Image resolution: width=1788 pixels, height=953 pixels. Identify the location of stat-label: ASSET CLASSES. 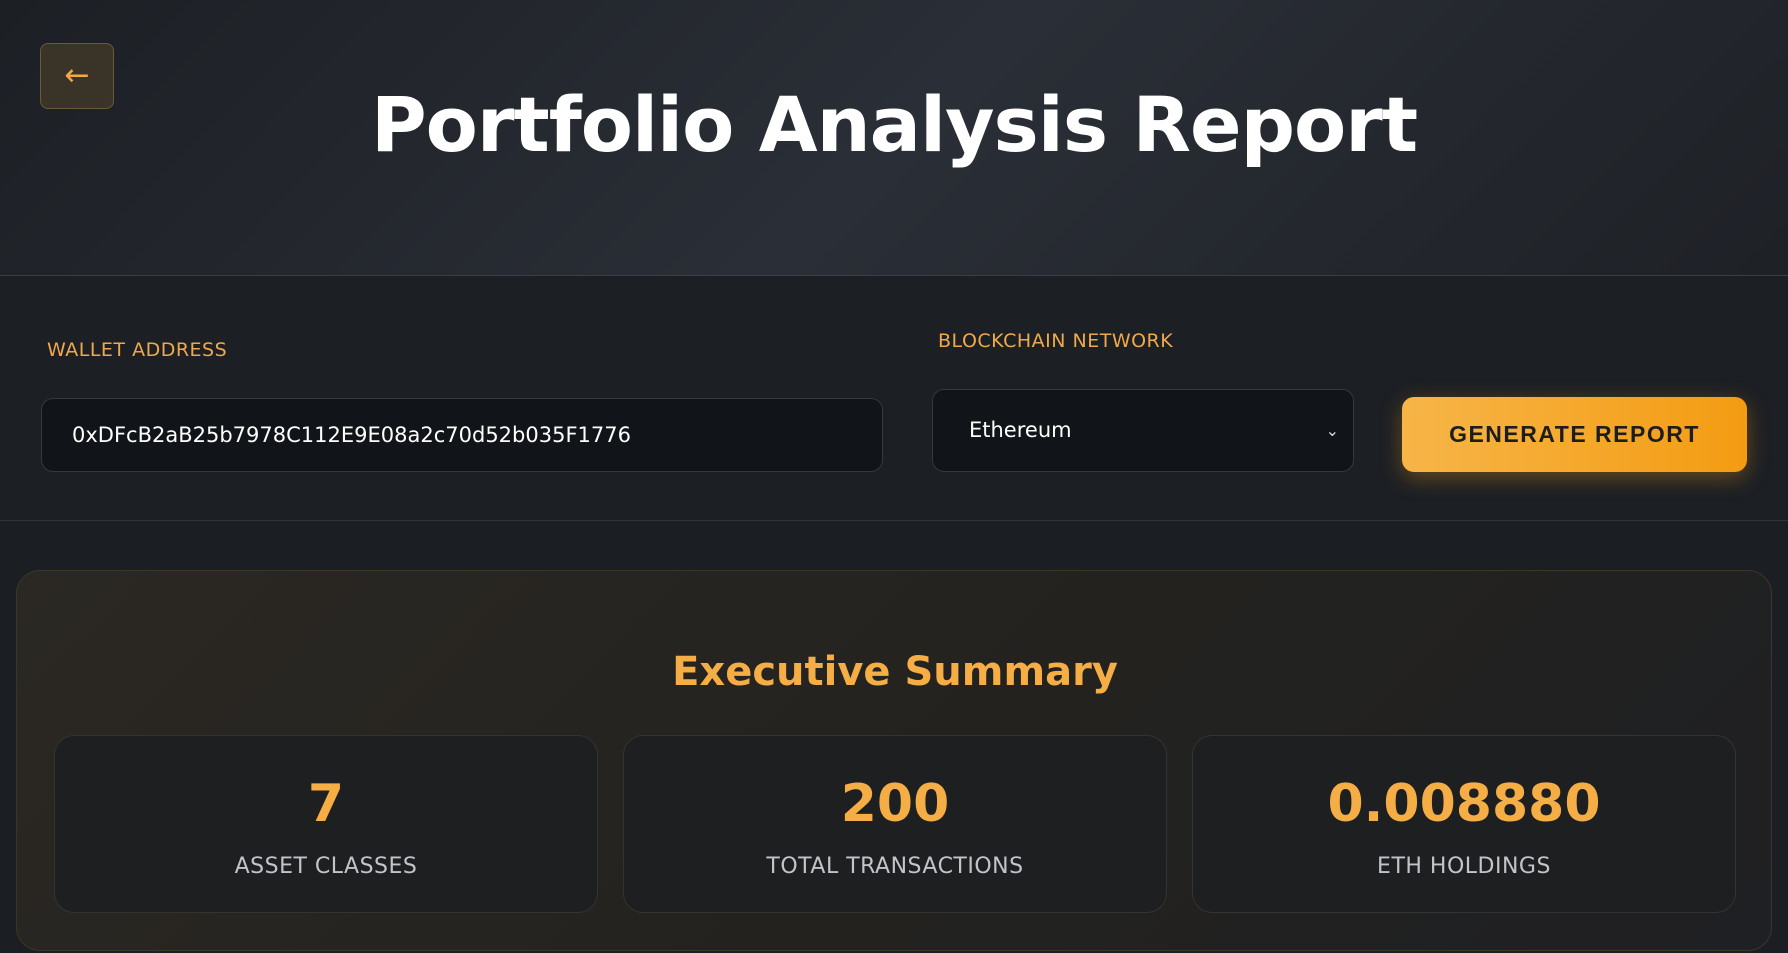
(326, 866).